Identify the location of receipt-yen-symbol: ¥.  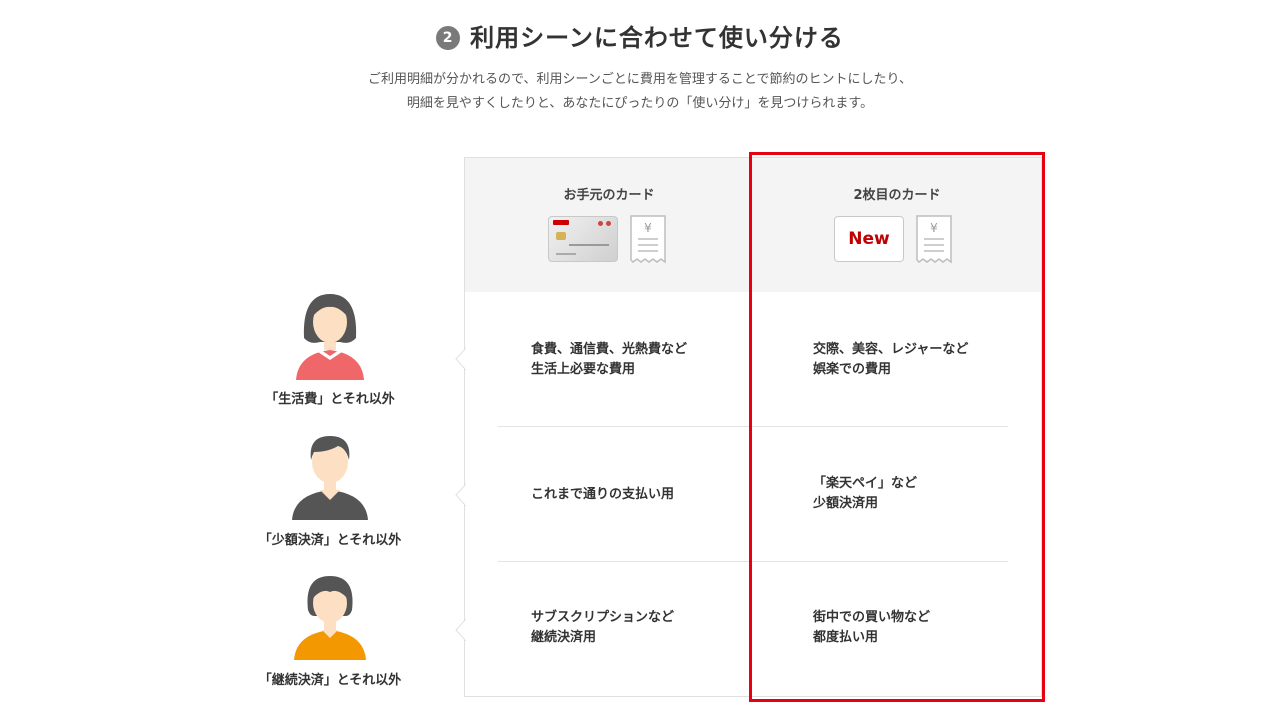
(648, 228).